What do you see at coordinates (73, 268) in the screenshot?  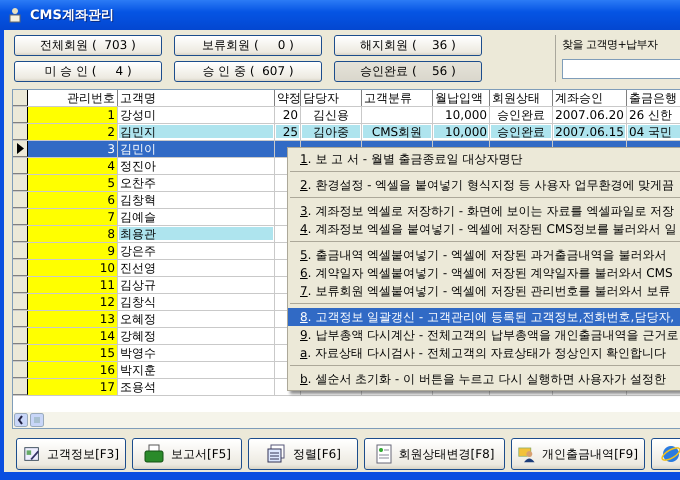 I see `table-cell: 10` at bounding box center [73, 268].